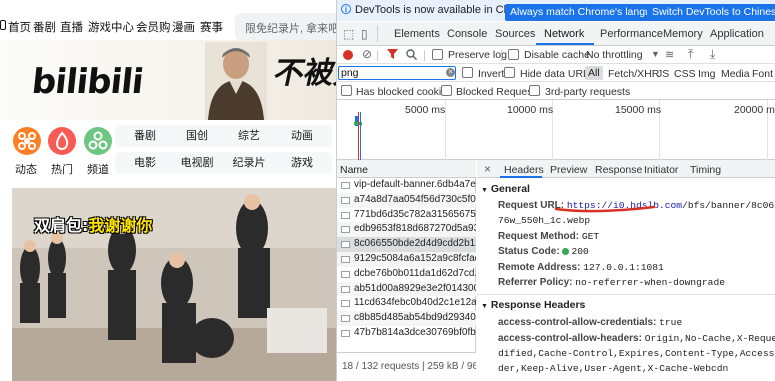  Describe the element at coordinates (437, 54) in the screenshot. I see `preserve-log-checkbox` at that location.